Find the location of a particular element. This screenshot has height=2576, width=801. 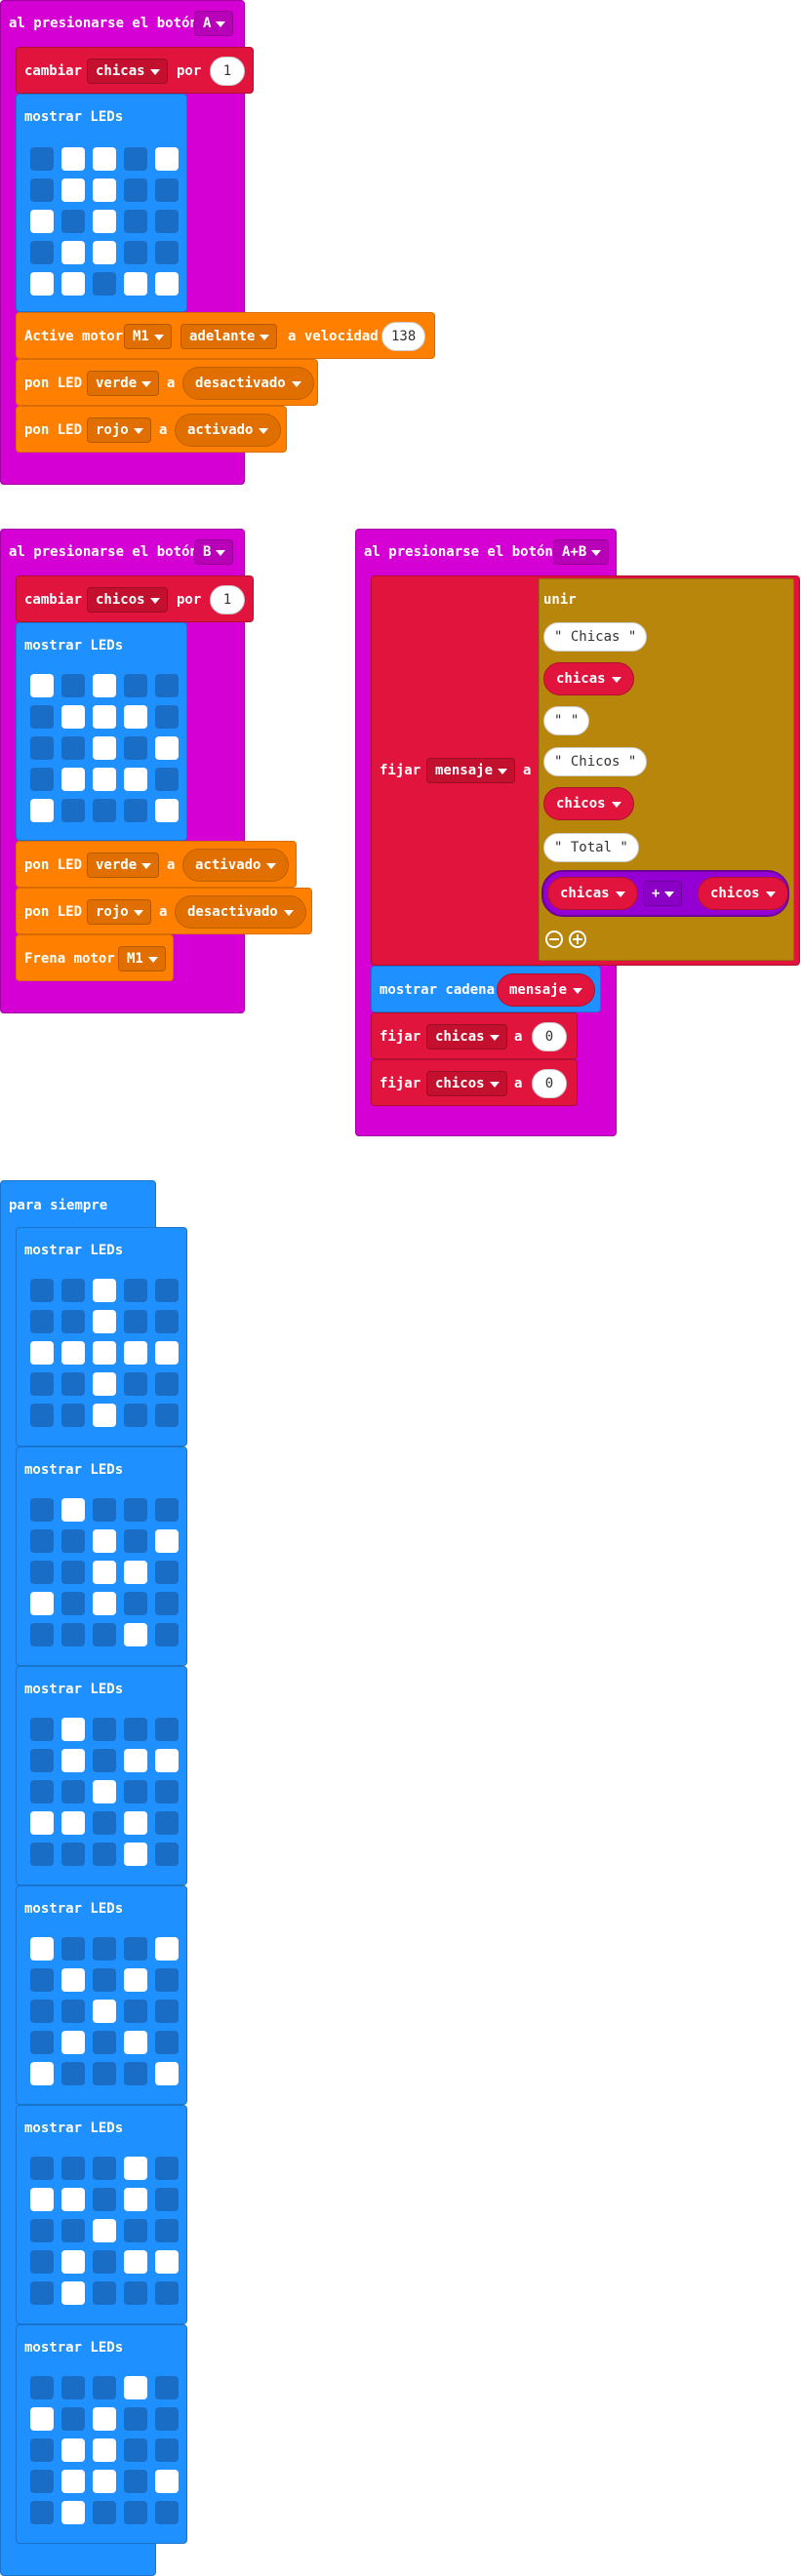

motor-on-block: Active motor M1 adelante a velocidad 138 is located at coordinates (225, 335).